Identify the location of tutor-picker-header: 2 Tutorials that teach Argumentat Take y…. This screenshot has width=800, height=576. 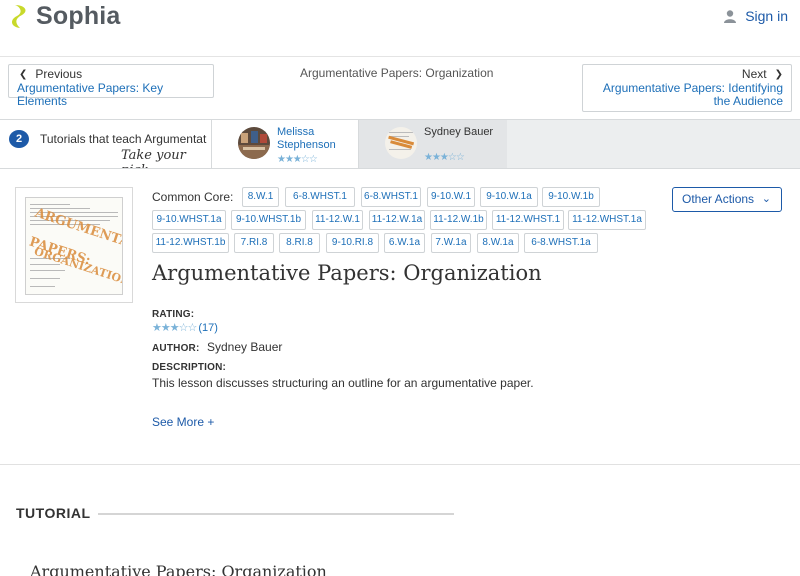
(105, 144).